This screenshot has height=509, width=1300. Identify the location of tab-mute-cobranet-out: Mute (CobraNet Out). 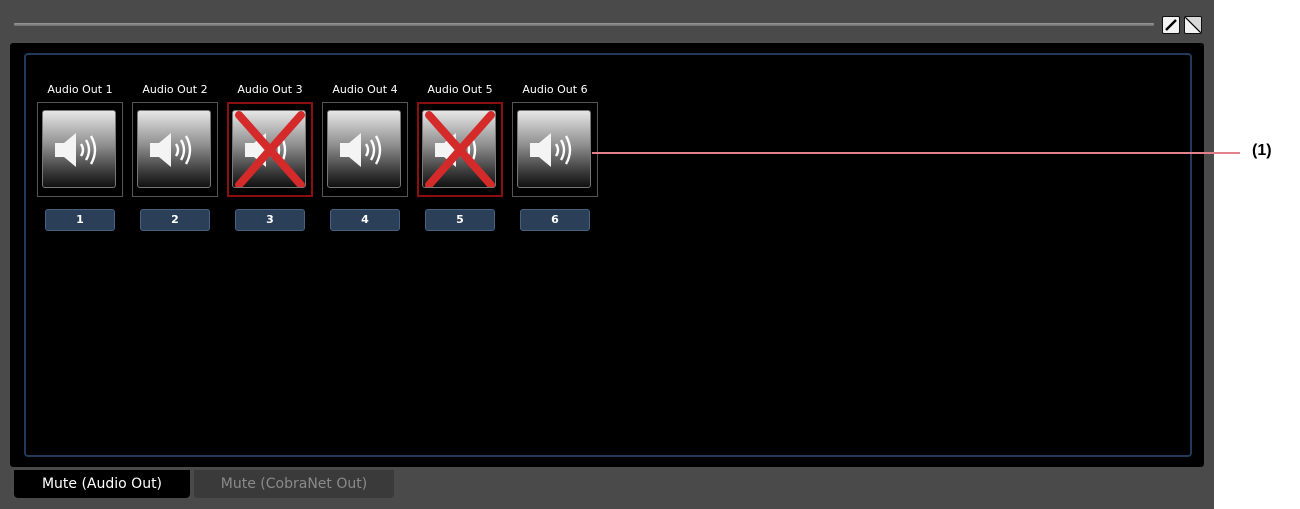
(294, 484).